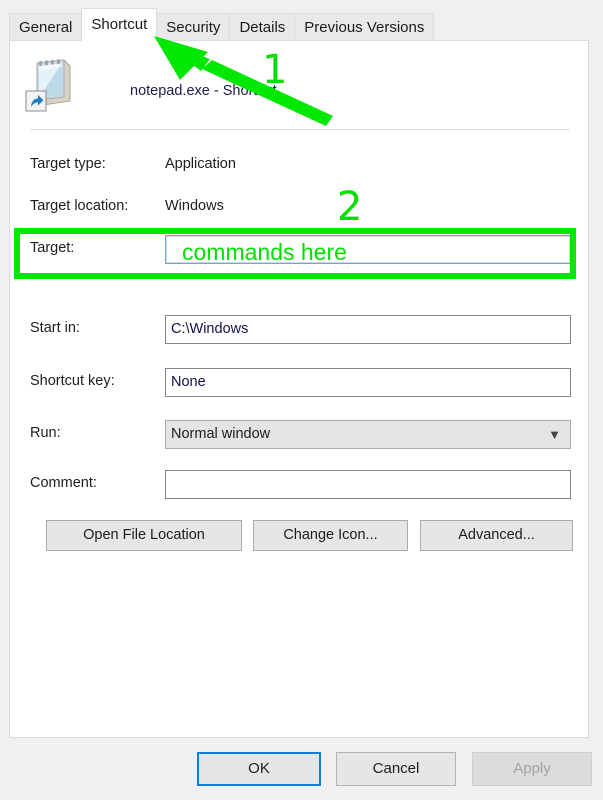 The width and height of the screenshot is (603, 800). I want to click on ok-button: OK, so click(259, 769).